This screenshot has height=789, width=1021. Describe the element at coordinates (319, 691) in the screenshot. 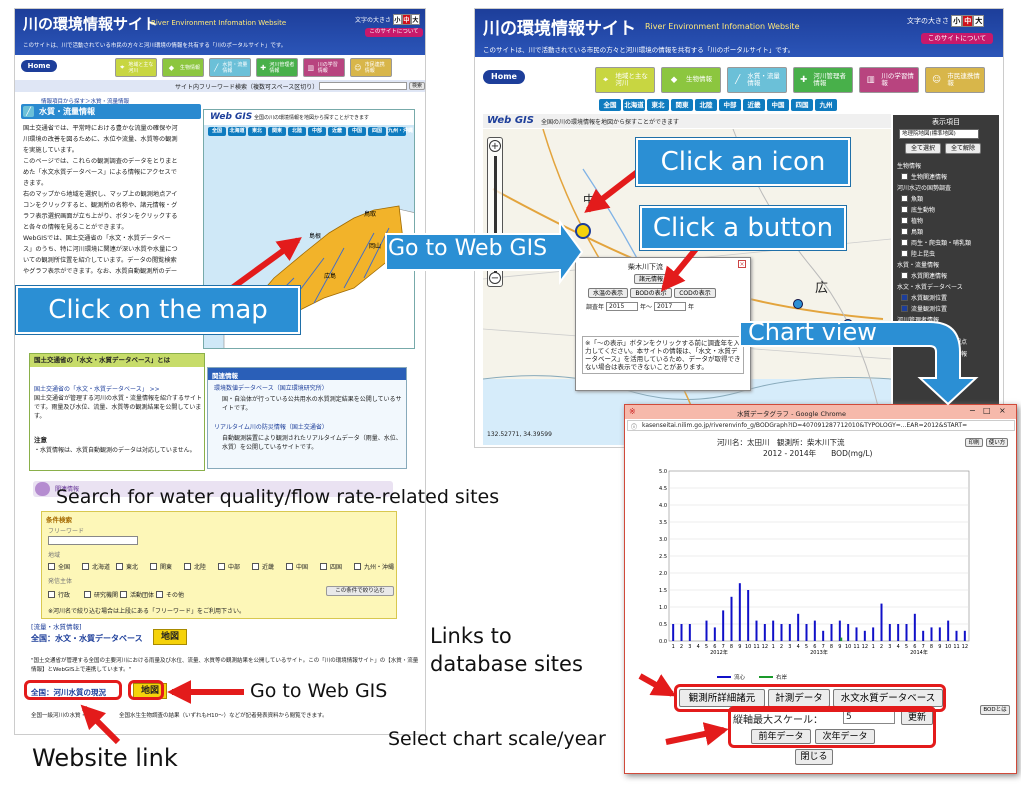

I see `label-go-webgis2: Go to Web GIS` at that location.